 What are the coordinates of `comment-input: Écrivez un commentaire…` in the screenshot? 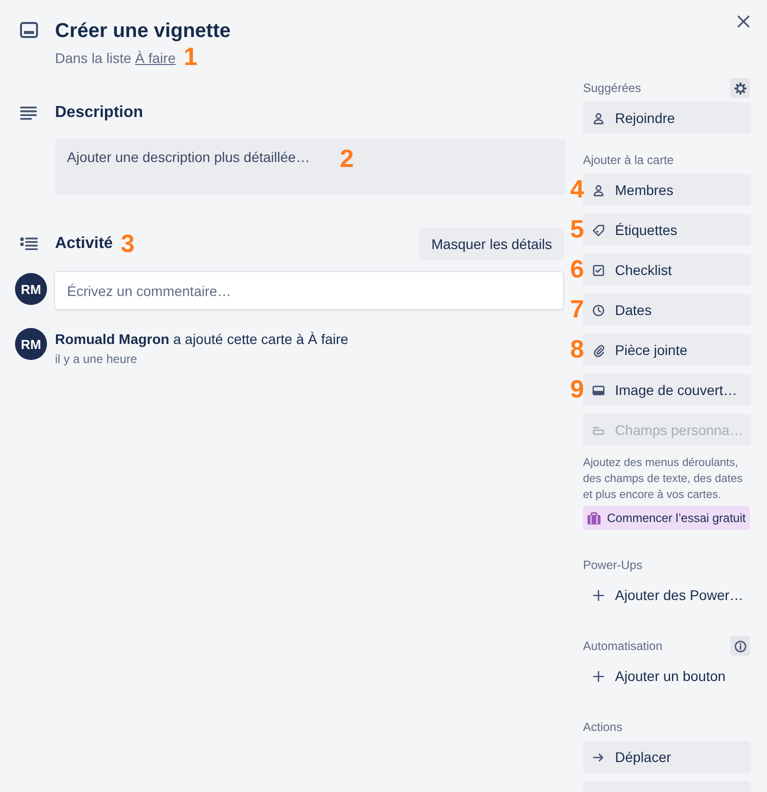 It's located at (309, 290).